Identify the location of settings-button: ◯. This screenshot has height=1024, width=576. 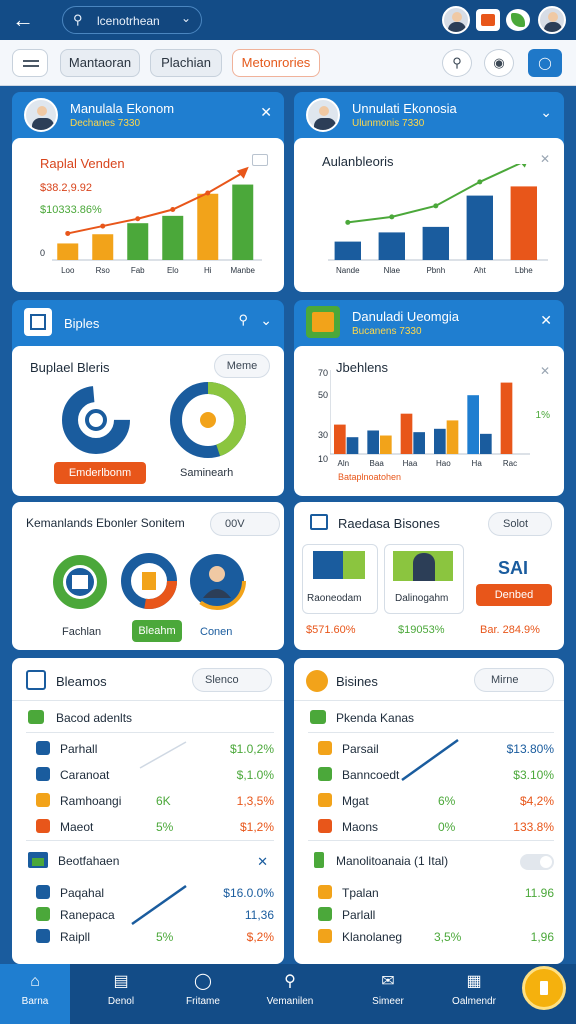
(545, 63).